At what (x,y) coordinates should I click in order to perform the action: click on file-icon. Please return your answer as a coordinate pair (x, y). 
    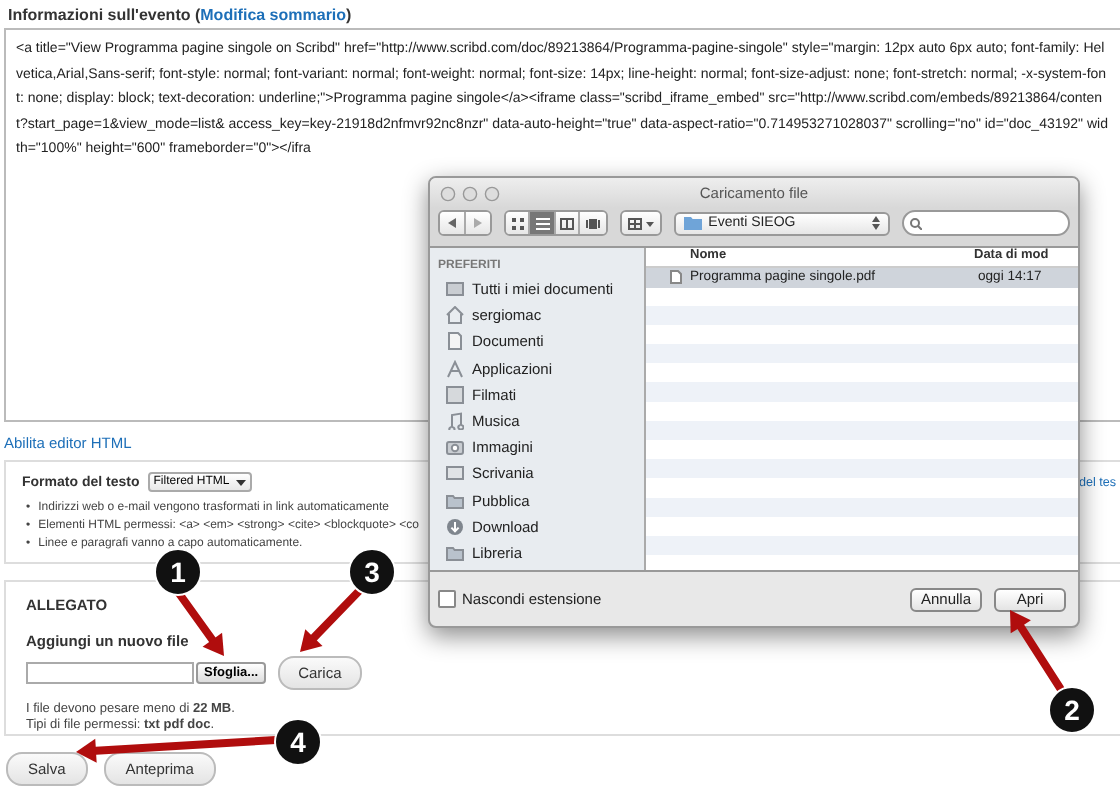
    Looking at the image, I should click on (455, 341).